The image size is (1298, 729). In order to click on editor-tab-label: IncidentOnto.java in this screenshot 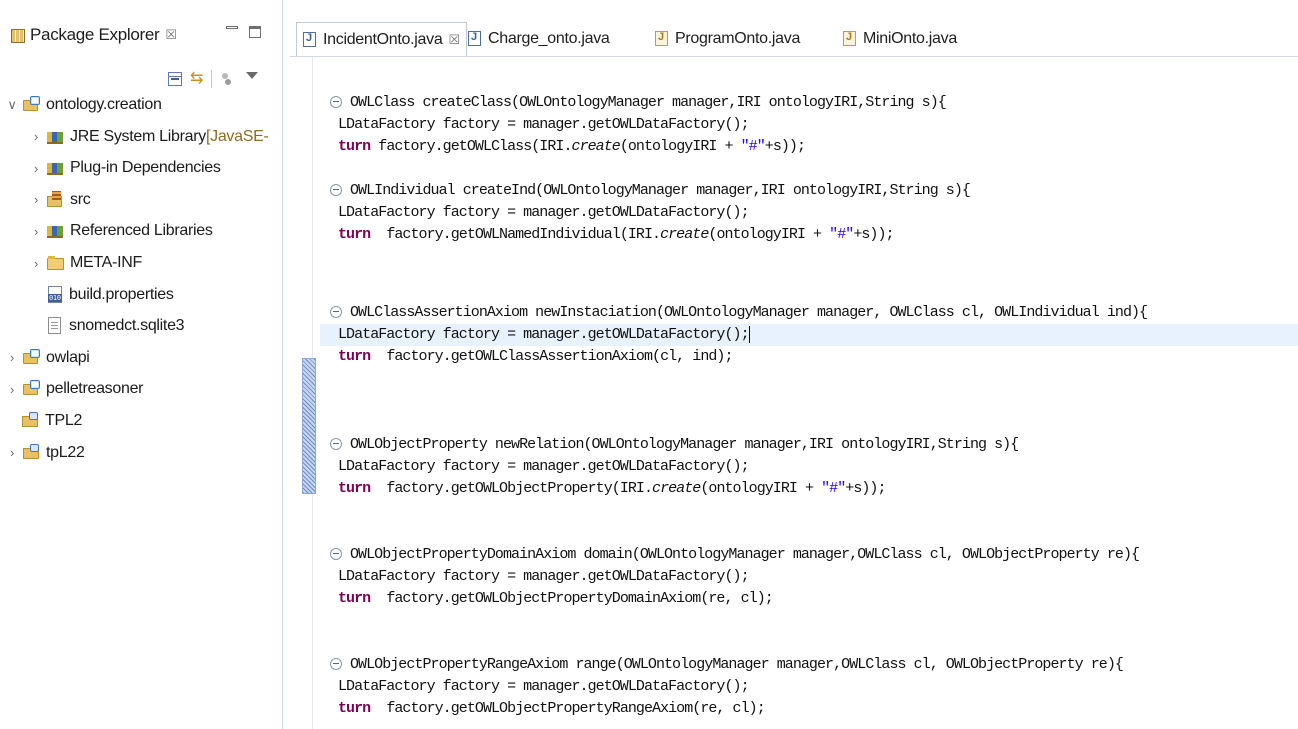, I will do `click(383, 39)`.